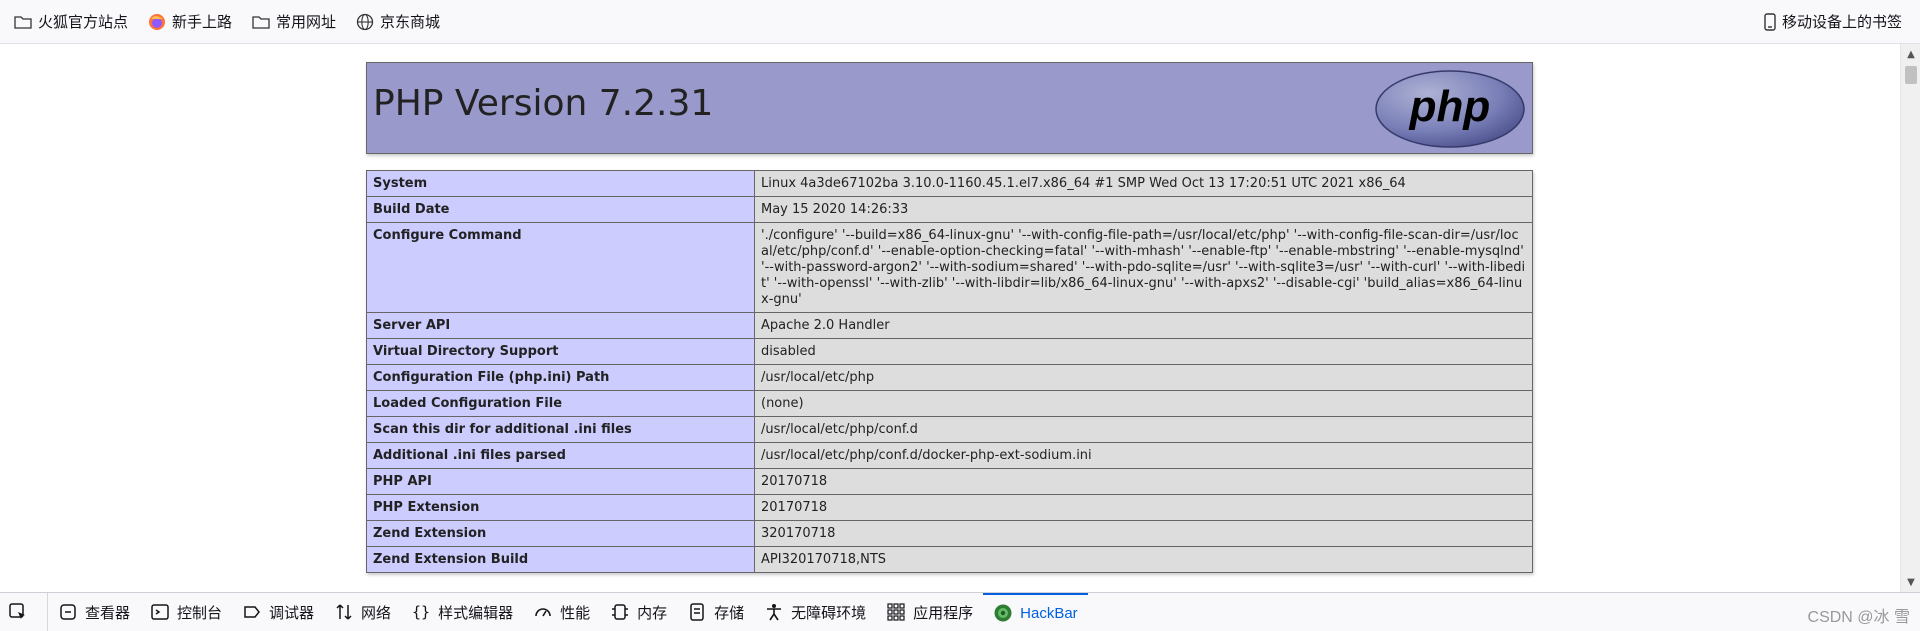 The image size is (1920, 631). Describe the element at coordinates (1143, 351) in the screenshot. I see `row-value: disabled` at that location.